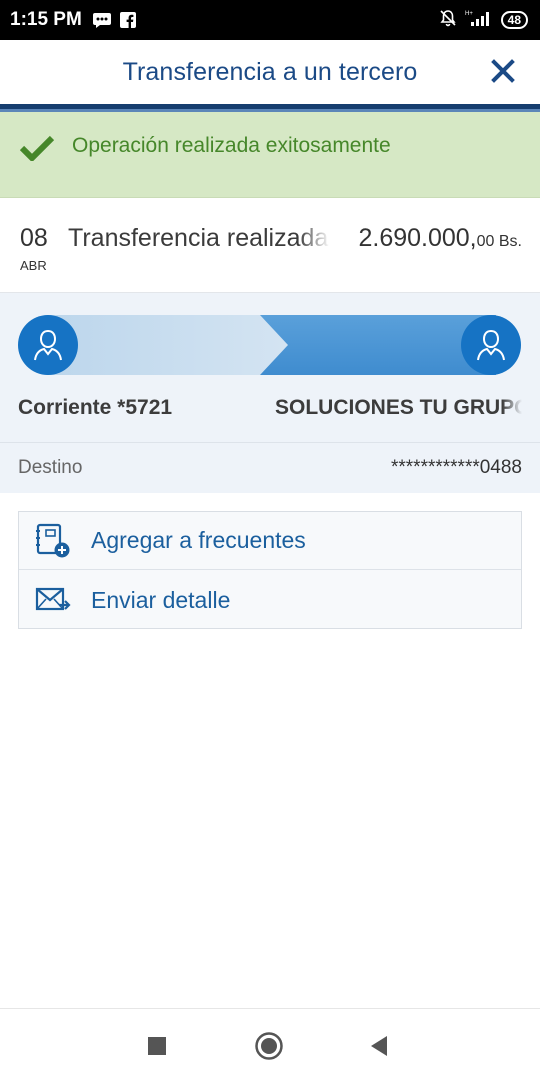 This screenshot has width=540, height=1080. I want to click on page-title: Transferencia a un tercero, so click(270, 71).